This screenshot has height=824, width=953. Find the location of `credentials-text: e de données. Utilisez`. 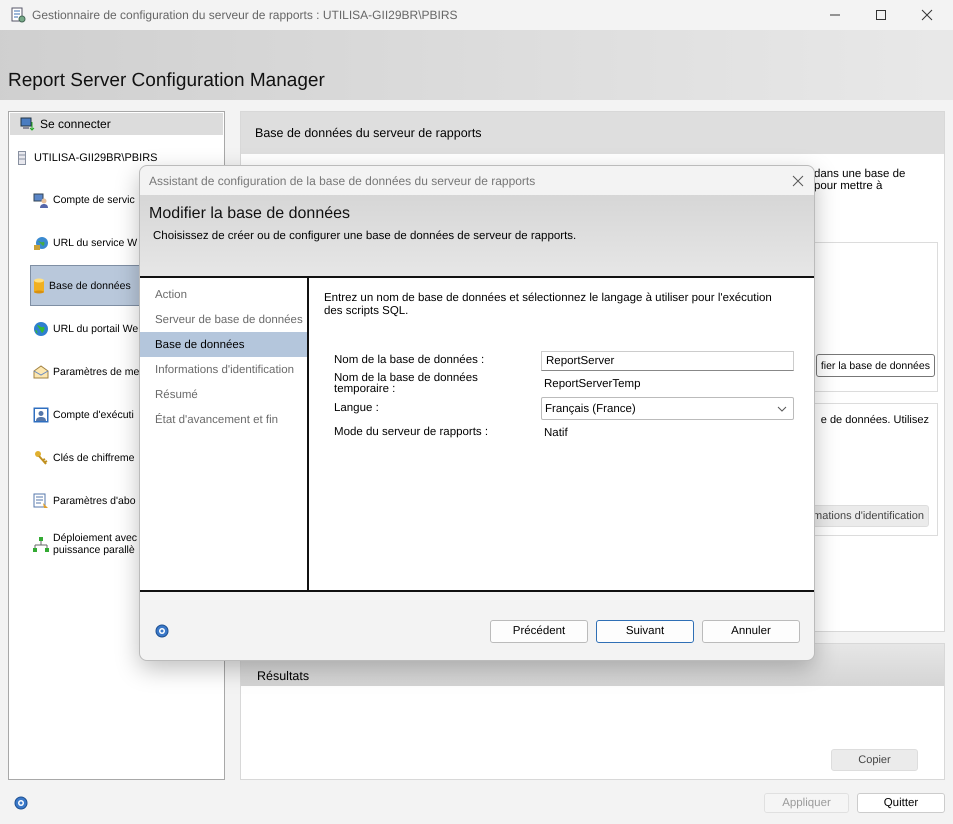

credentials-text: e de données. Utilisez is located at coordinates (874, 420).